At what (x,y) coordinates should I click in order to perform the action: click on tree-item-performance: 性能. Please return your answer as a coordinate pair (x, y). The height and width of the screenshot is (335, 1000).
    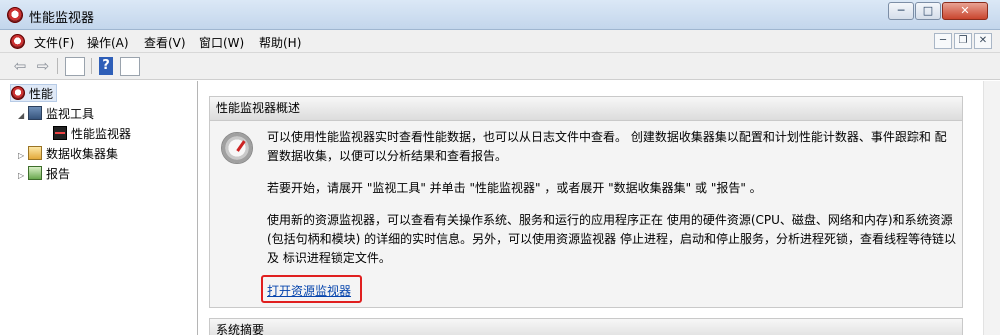
    Looking at the image, I should click on (34, 93).